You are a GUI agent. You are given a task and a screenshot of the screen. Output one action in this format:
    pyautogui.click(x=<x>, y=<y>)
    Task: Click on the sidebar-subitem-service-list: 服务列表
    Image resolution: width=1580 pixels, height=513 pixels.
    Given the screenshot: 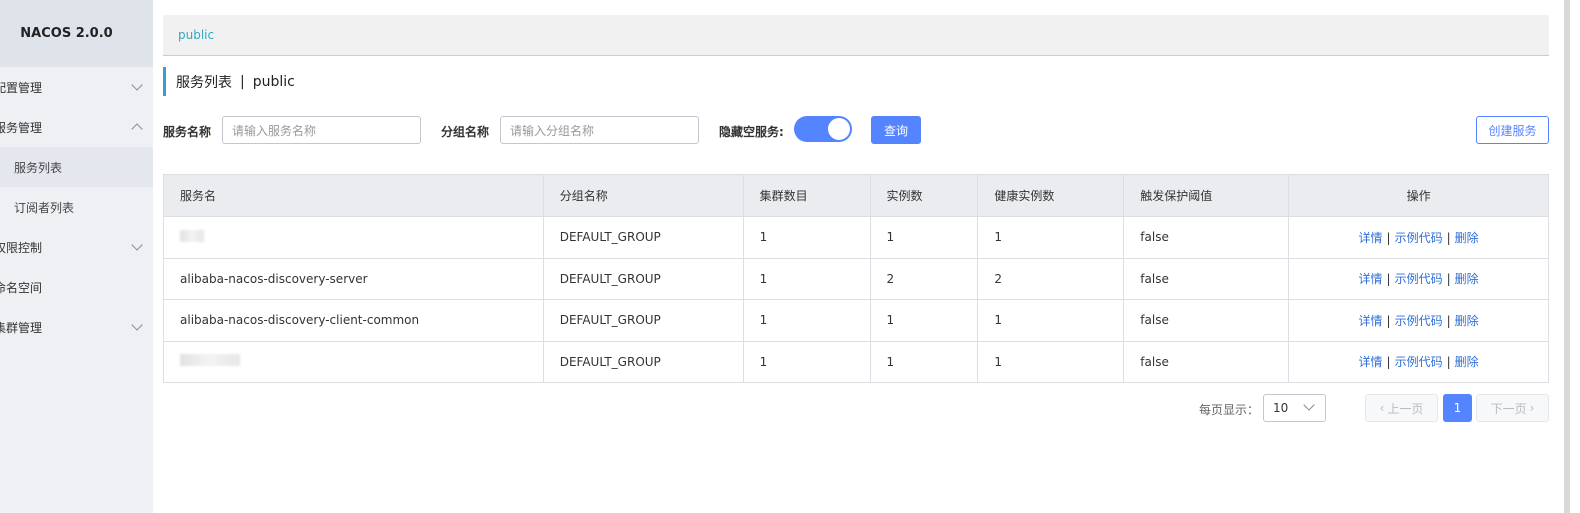 What is the action you would take?
    pyautogui.click(x=76, y=167)
    